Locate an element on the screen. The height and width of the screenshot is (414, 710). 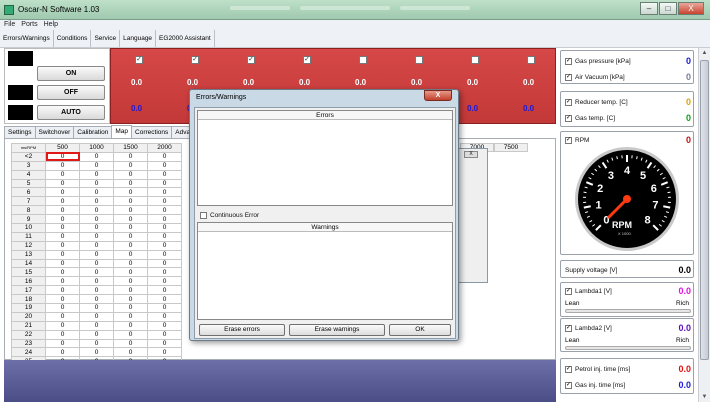
tab-map: Map is located at coordinates (122, 131).